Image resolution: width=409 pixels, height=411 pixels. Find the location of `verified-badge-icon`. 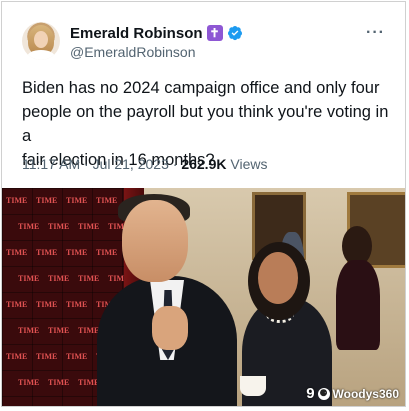

verified-badge-icon is located at coordinates (234, 33).